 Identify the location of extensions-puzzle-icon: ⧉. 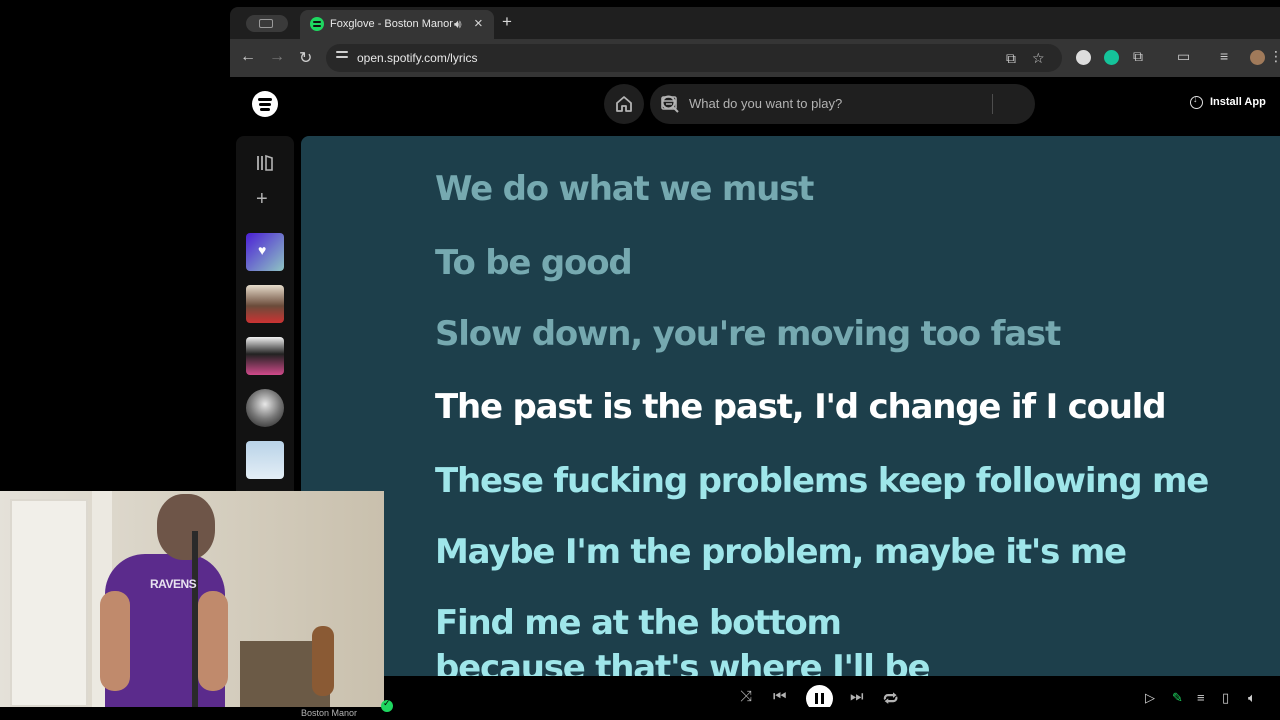
(1138, 56).